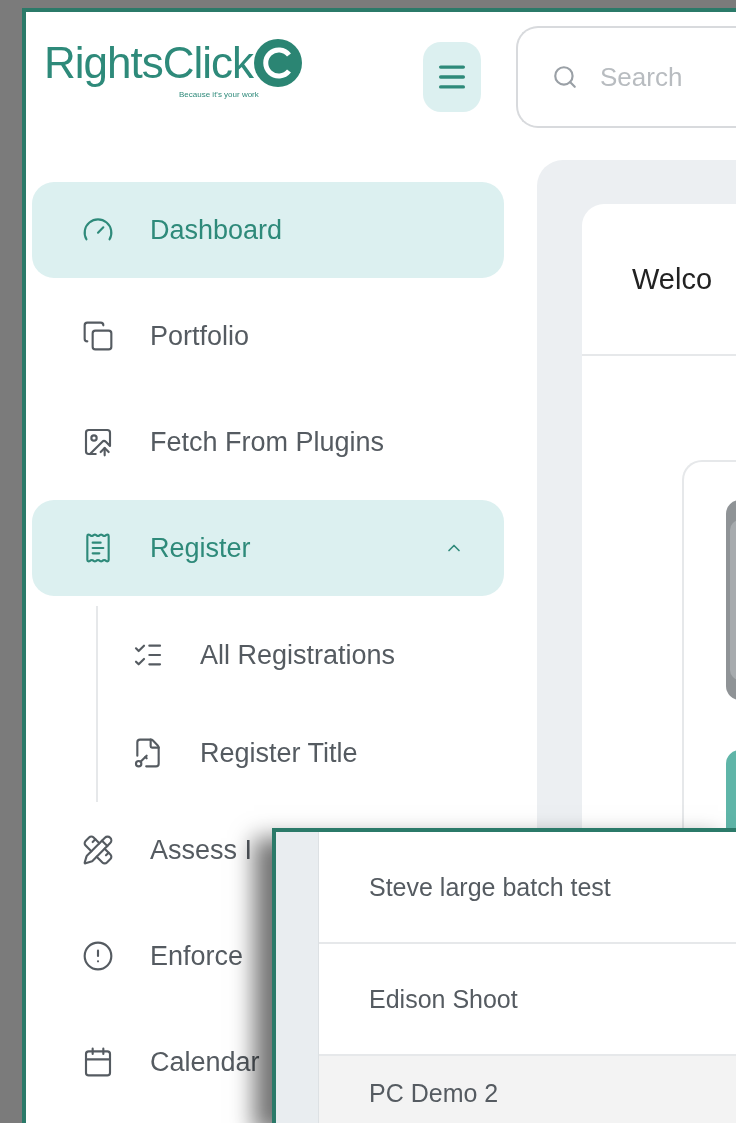 The height and width of the screenshot is (1123, 736). Describe the element at coordinates (219, 94) in the screenshot. I see `logo-tagline: Because it's your work` at that location.